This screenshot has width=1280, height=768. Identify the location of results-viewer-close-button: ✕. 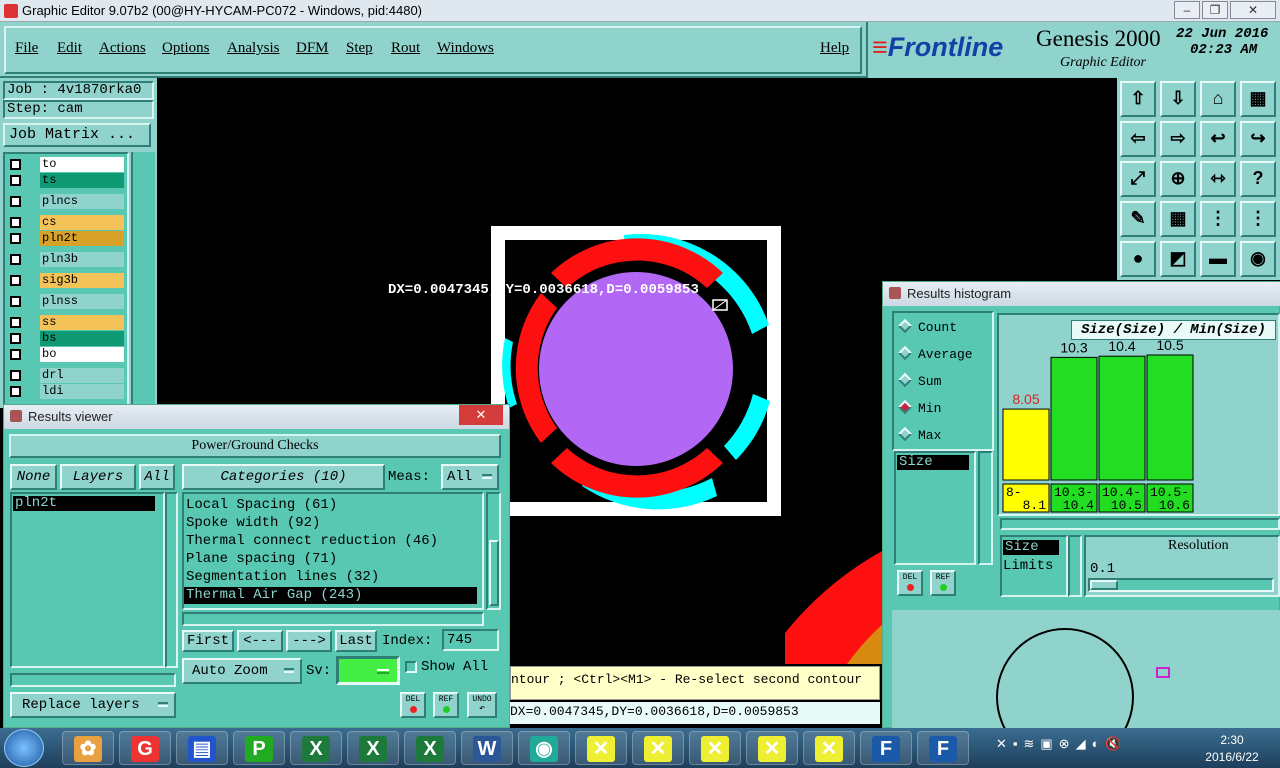
(481, 415).